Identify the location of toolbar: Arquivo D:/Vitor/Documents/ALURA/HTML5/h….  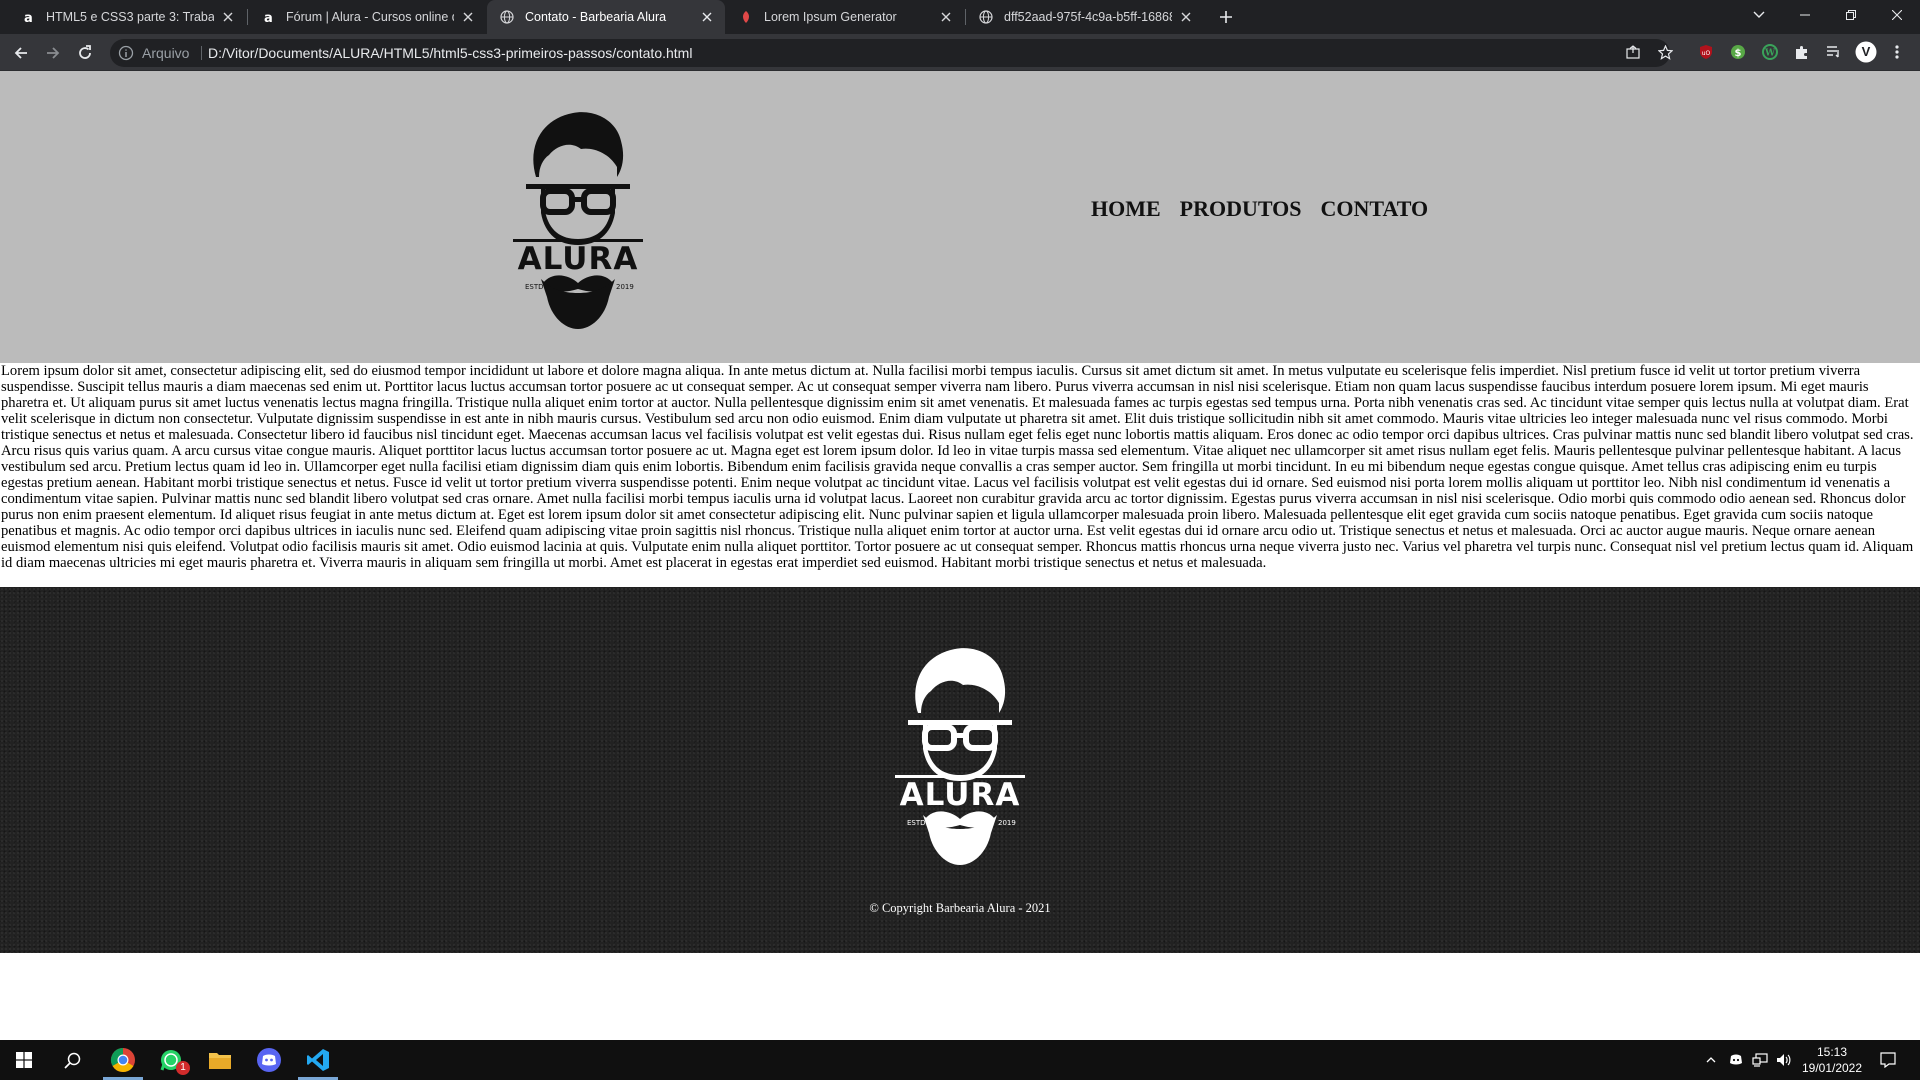
(960, 52).